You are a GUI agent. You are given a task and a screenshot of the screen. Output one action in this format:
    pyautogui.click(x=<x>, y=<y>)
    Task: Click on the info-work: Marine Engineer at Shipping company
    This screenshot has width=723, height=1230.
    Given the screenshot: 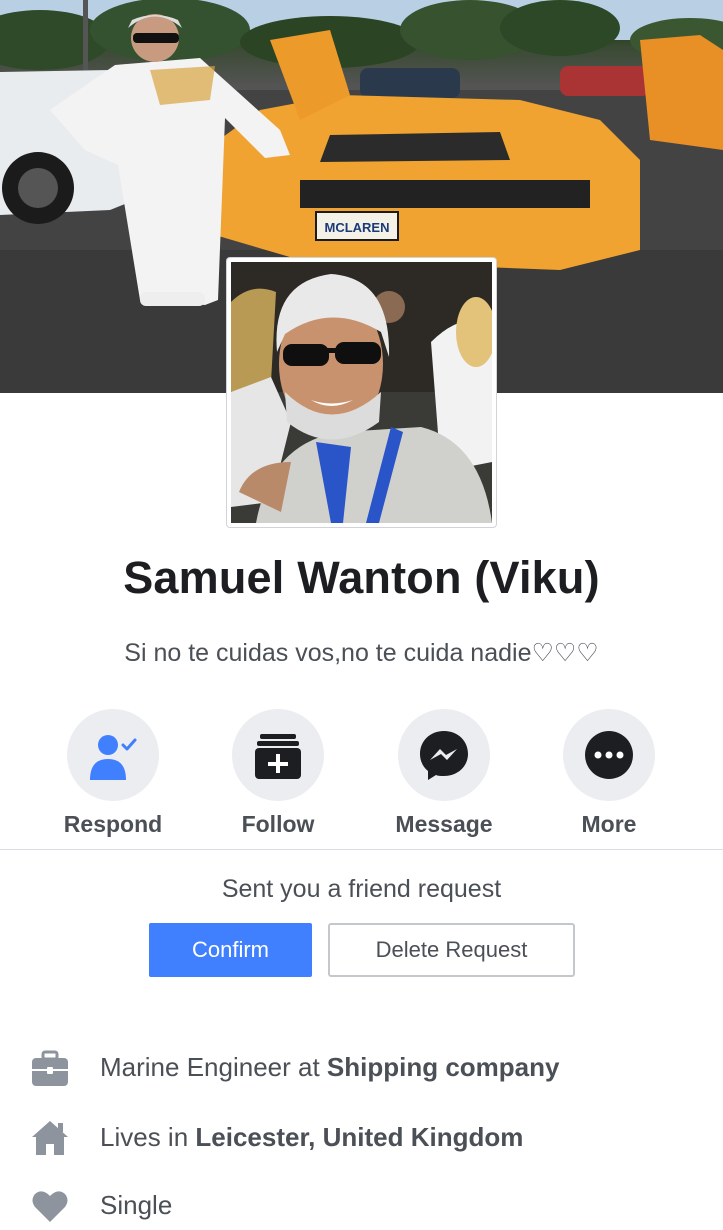 What is the action you would take?
    pyautogui.click(x=361, y=1067)
    